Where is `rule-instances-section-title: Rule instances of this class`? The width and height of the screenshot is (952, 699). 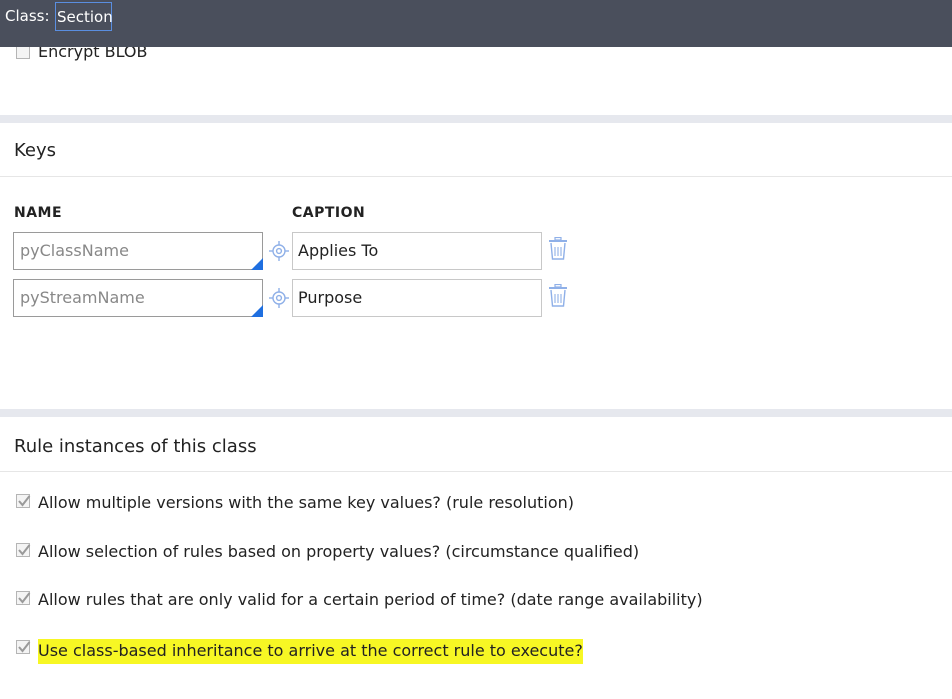 rule-instances-section-title: Rule instances of this class is located at coordinates (135, 446).